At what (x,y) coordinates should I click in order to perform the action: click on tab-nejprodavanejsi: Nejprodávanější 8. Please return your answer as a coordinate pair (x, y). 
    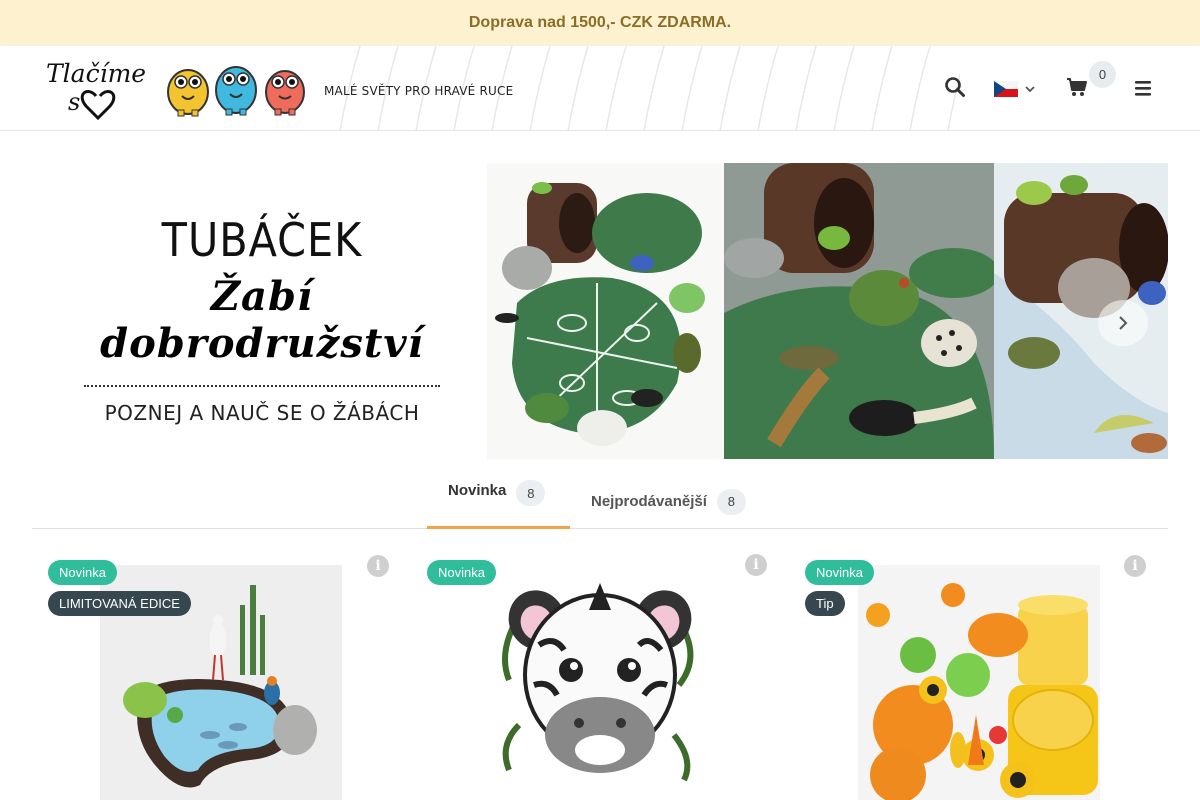
    Looking at the image, I should click on (668, 499).